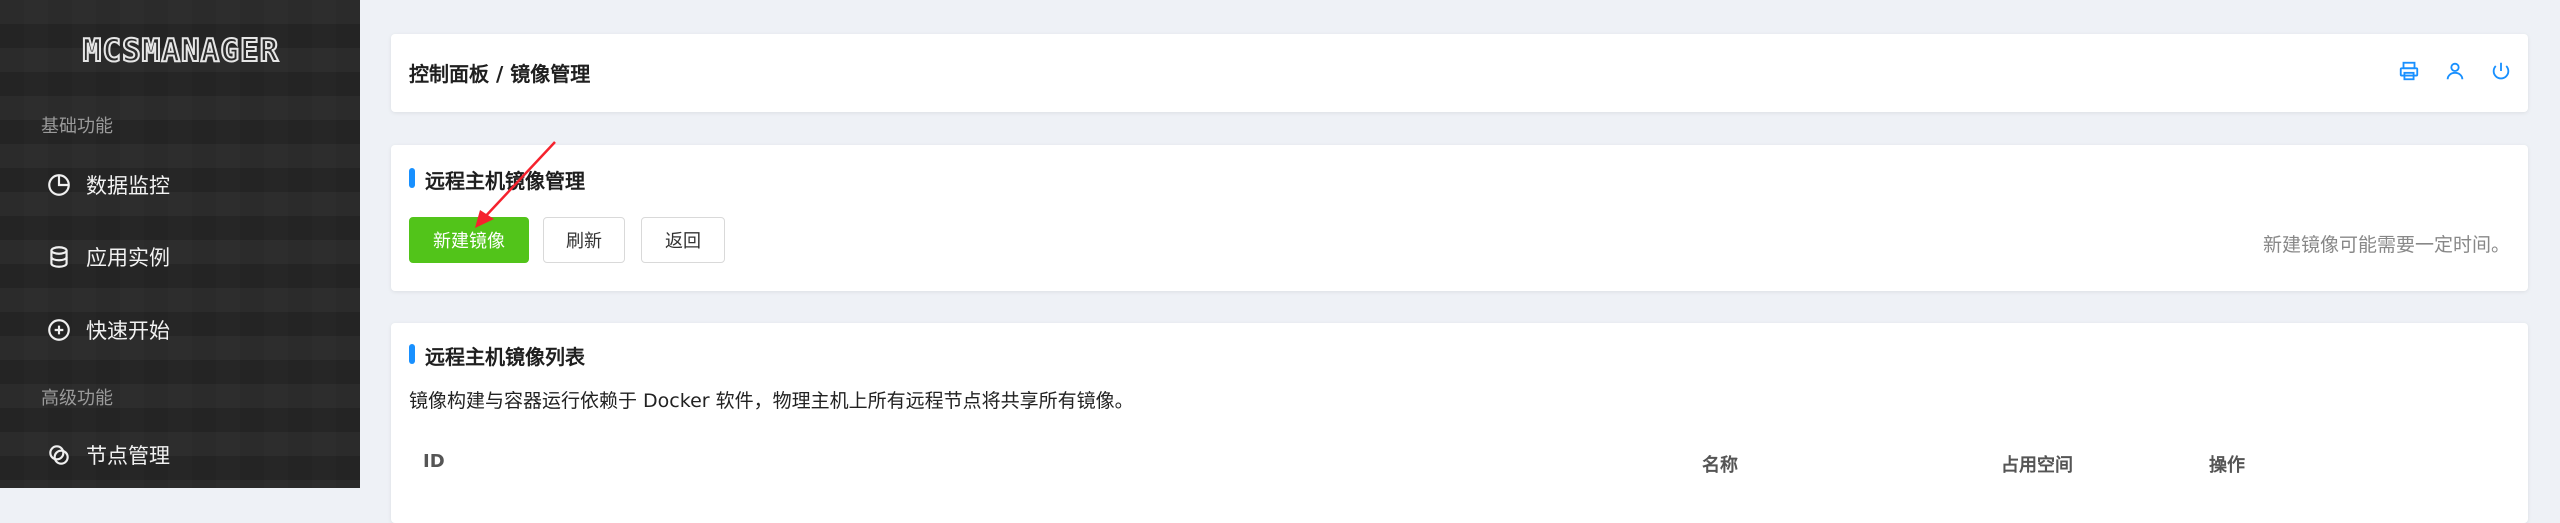 The height and width of the screenshot is (523, 2560). What do you see at coordinates (1459, 463) in the screenshot?
I see `table-header: ID 名称 占用空间 操作` at bounding box center [1459, 463].